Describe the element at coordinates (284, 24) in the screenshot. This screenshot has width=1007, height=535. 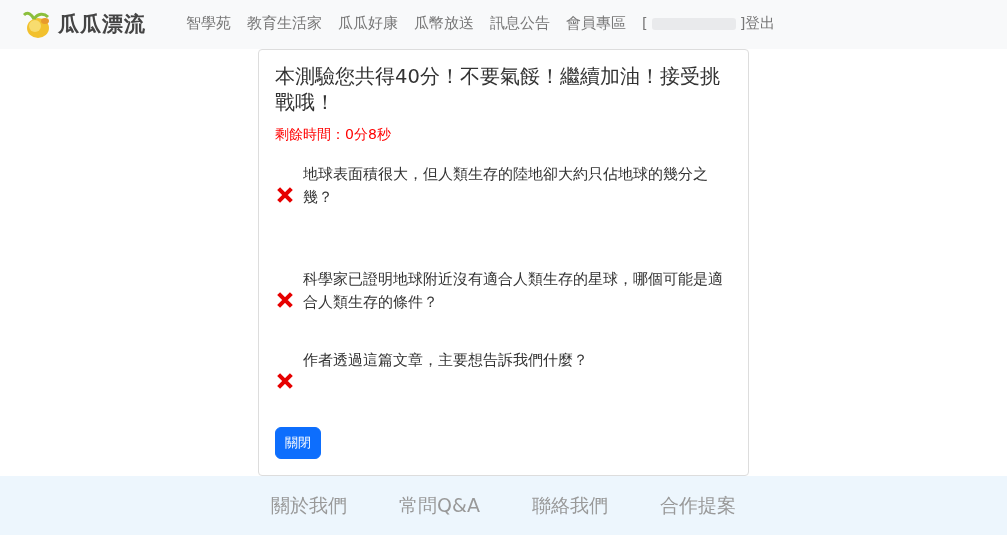
I see `nav-link: 教育生活家` at that location.